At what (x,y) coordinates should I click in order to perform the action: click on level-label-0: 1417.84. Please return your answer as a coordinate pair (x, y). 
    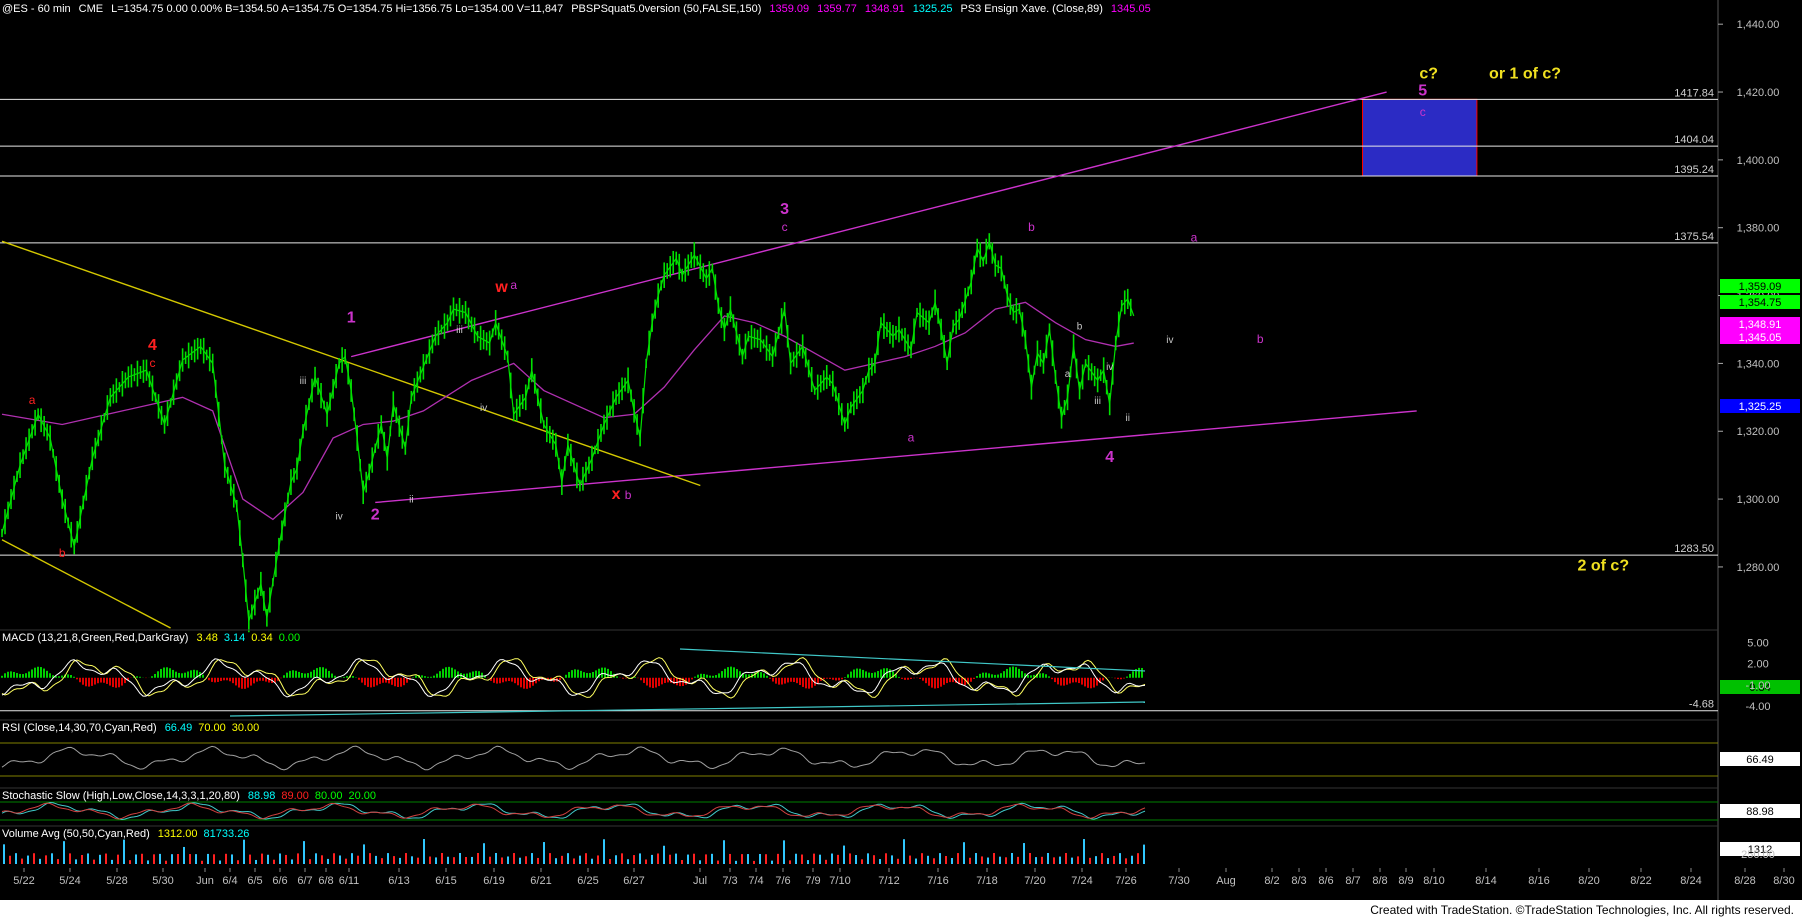
    Looking at the image, I should click on (1694, 93).